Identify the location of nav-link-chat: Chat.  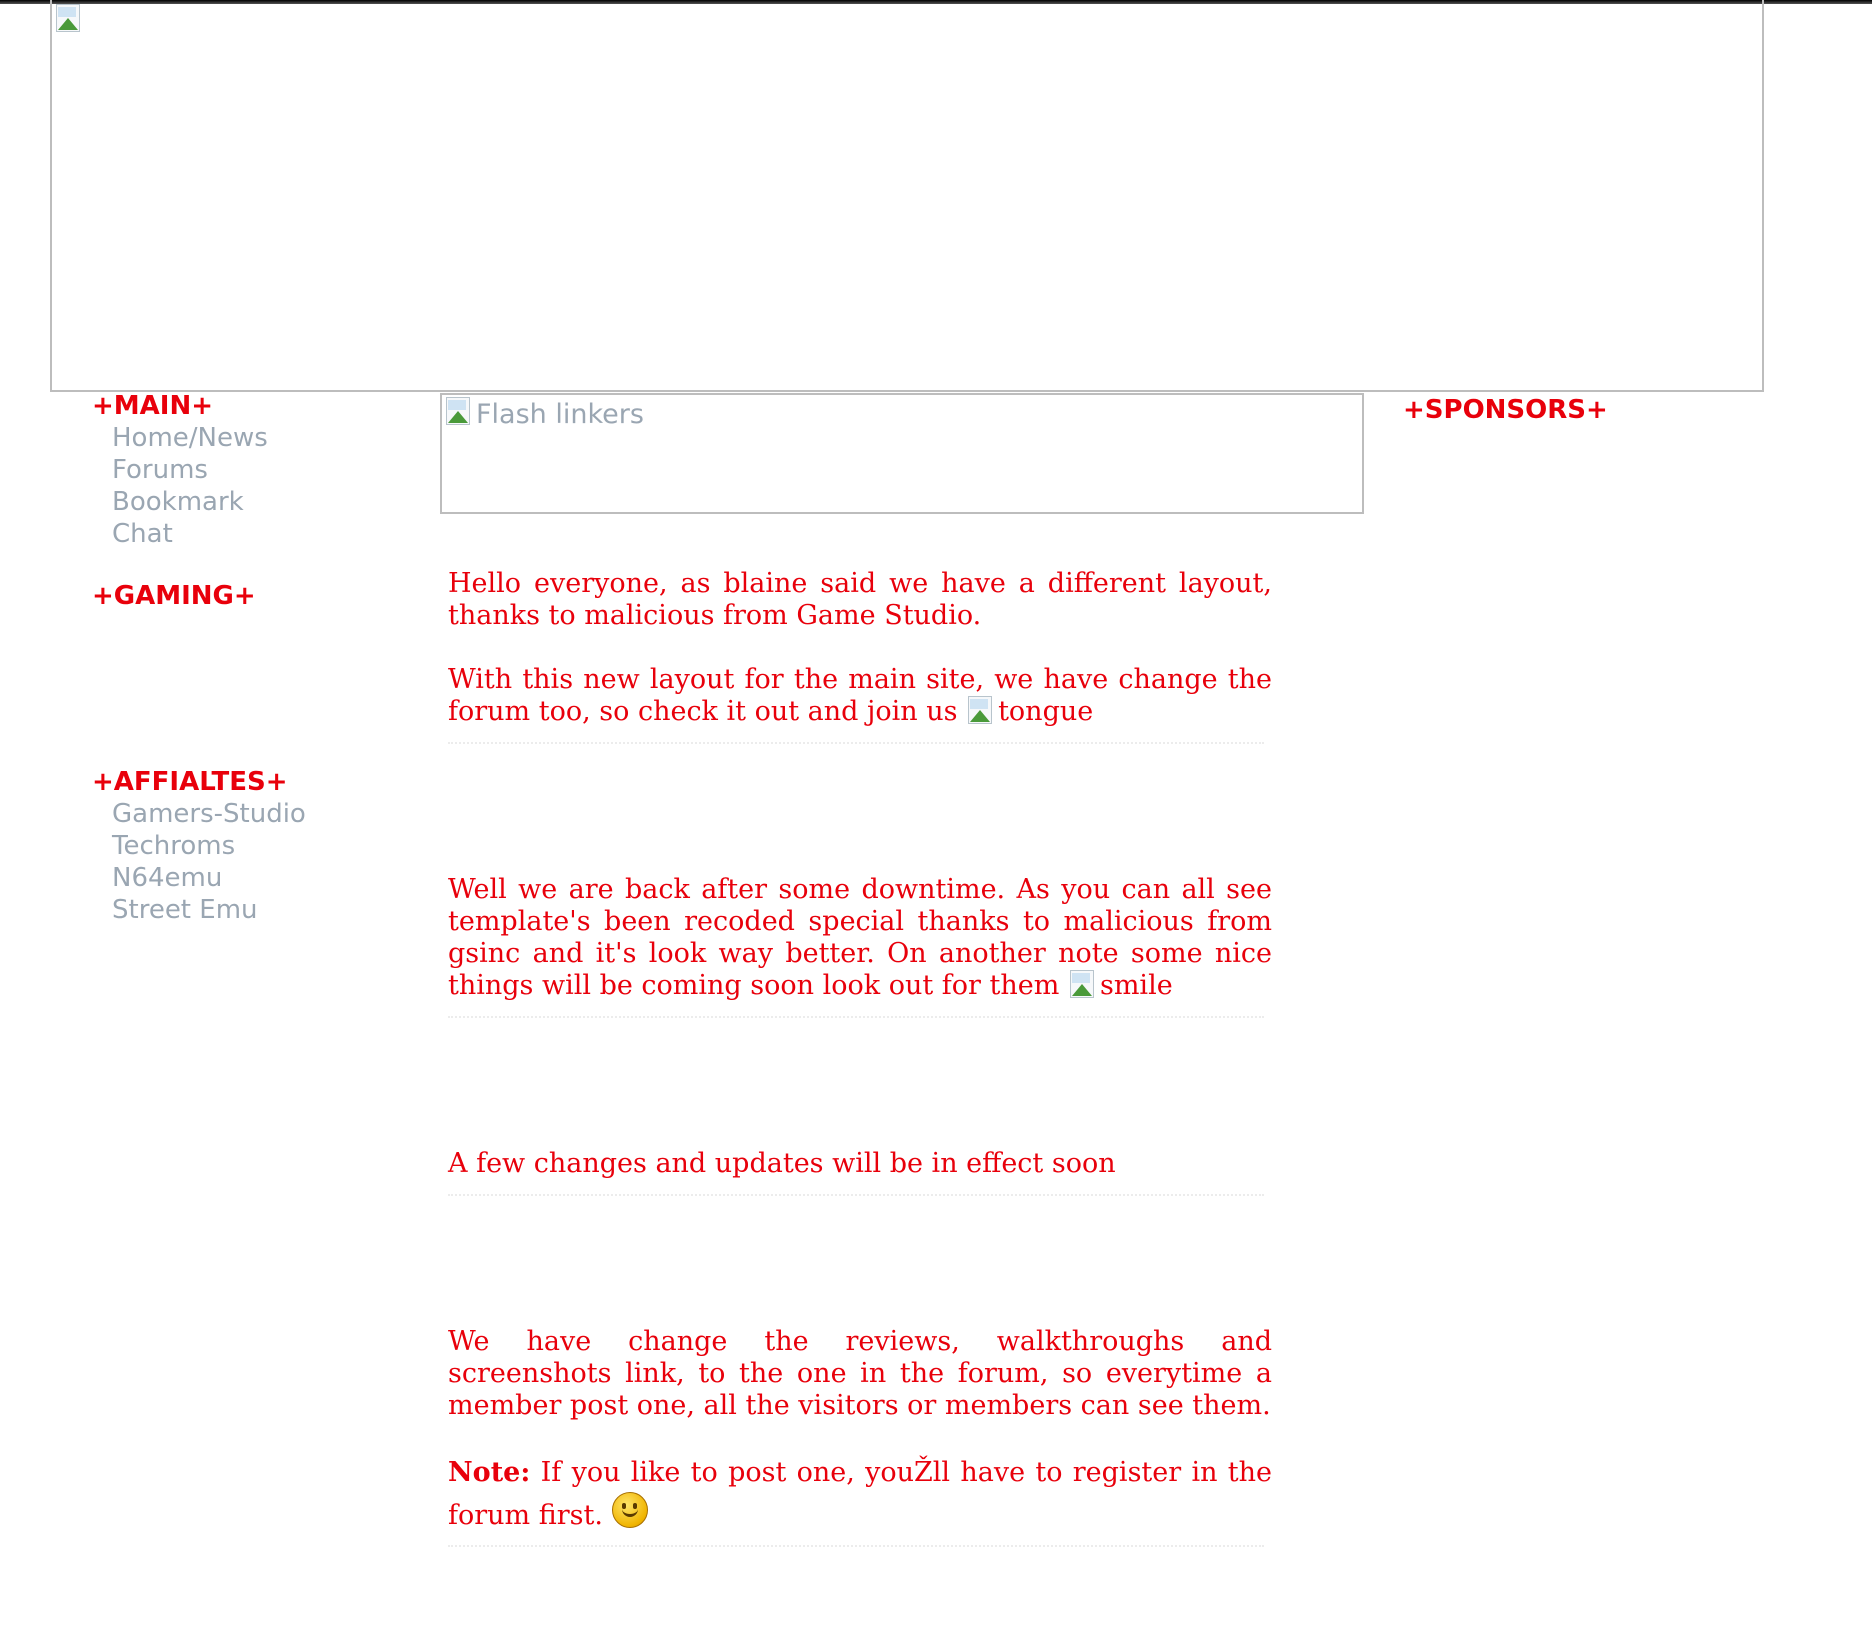
(262, 534).